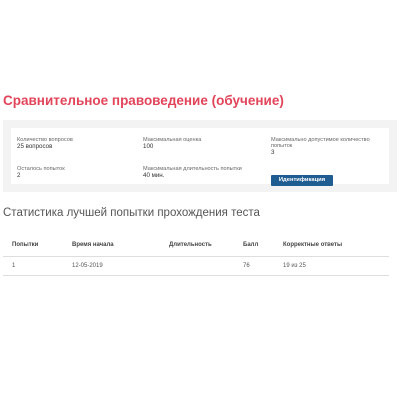 The image size is (400, 400). I want to click on cell-correct-answers: 19 из 25, so click(331, 266).